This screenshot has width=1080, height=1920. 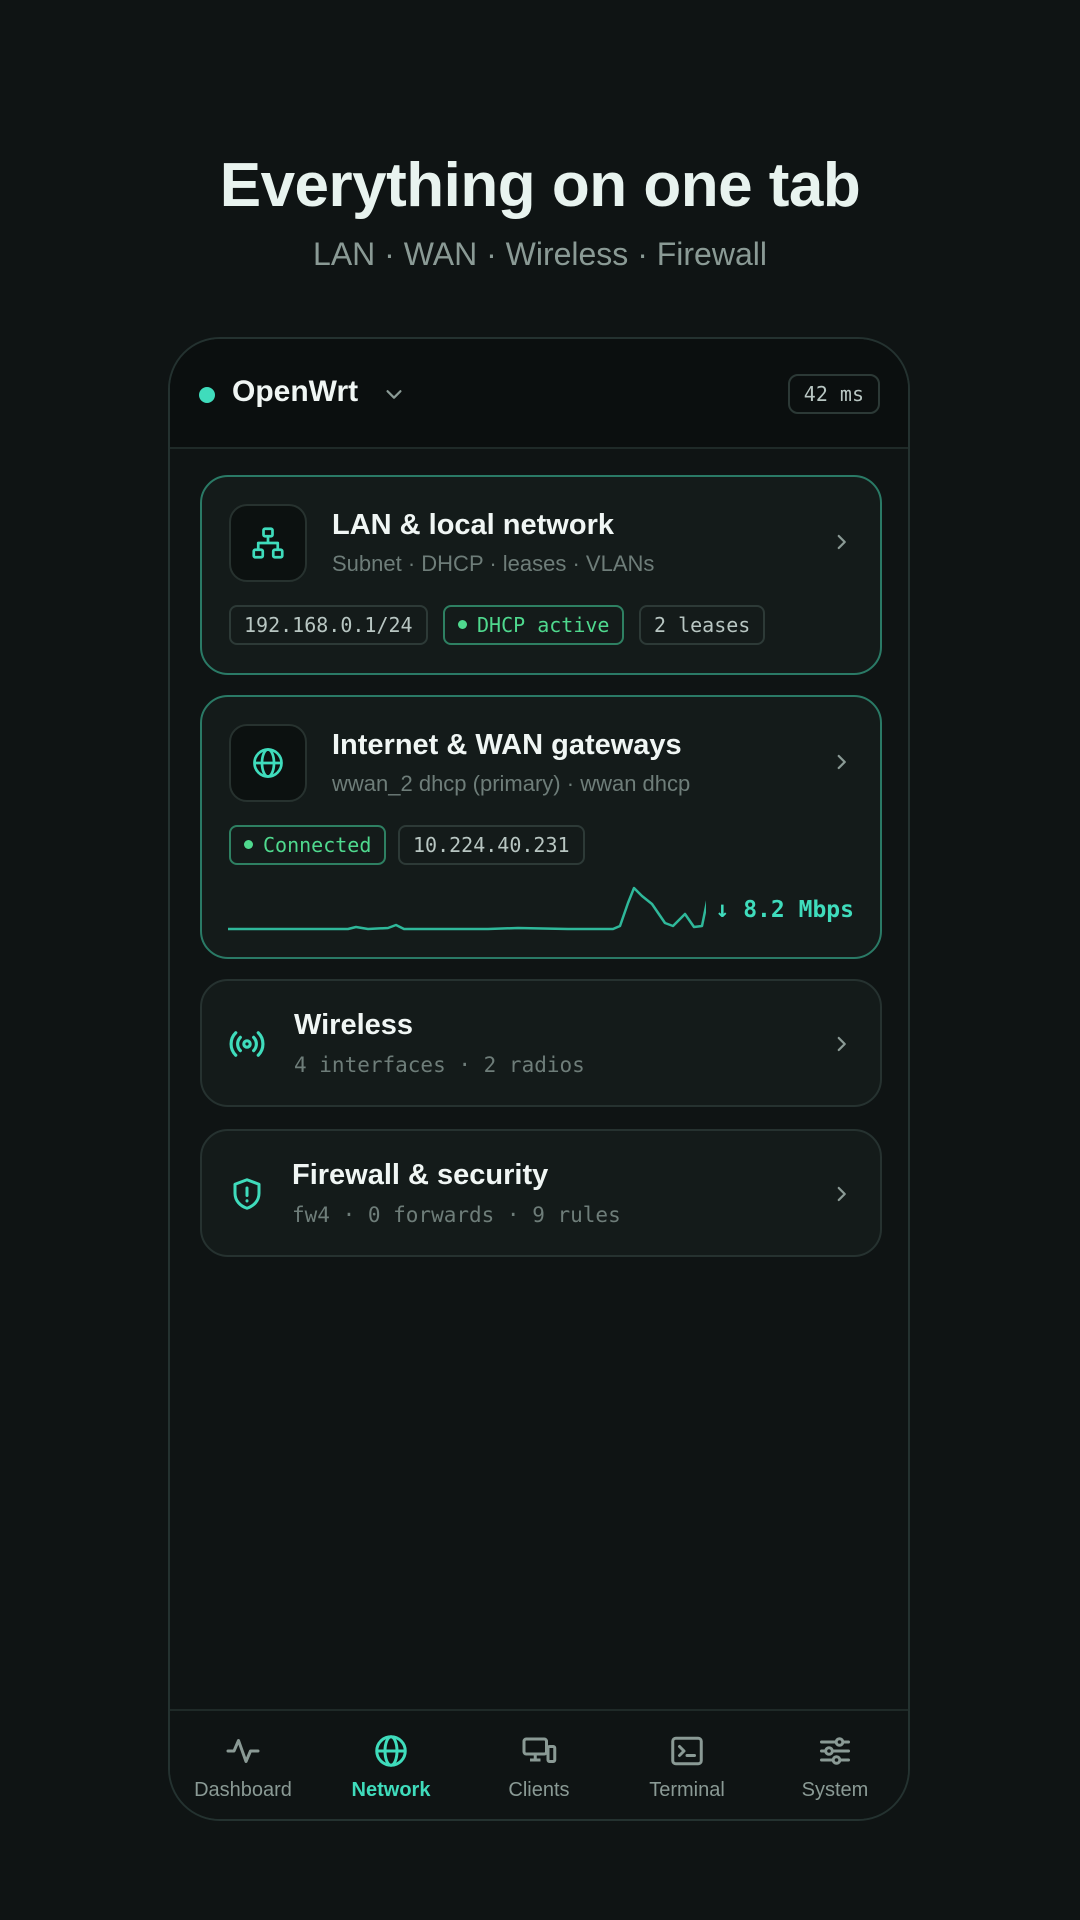 I want to click on latency-badge: 42 ms, so click(x=833, y=394).